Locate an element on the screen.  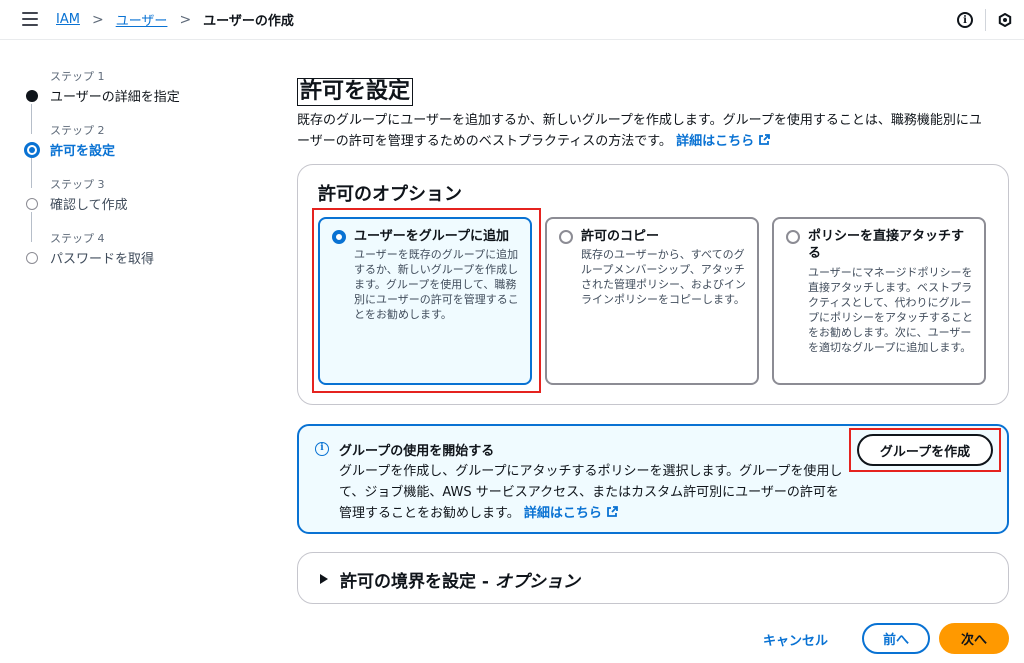
boundary-title: 許可の境界を設定 - オプション is located at coordinates (460, 582).